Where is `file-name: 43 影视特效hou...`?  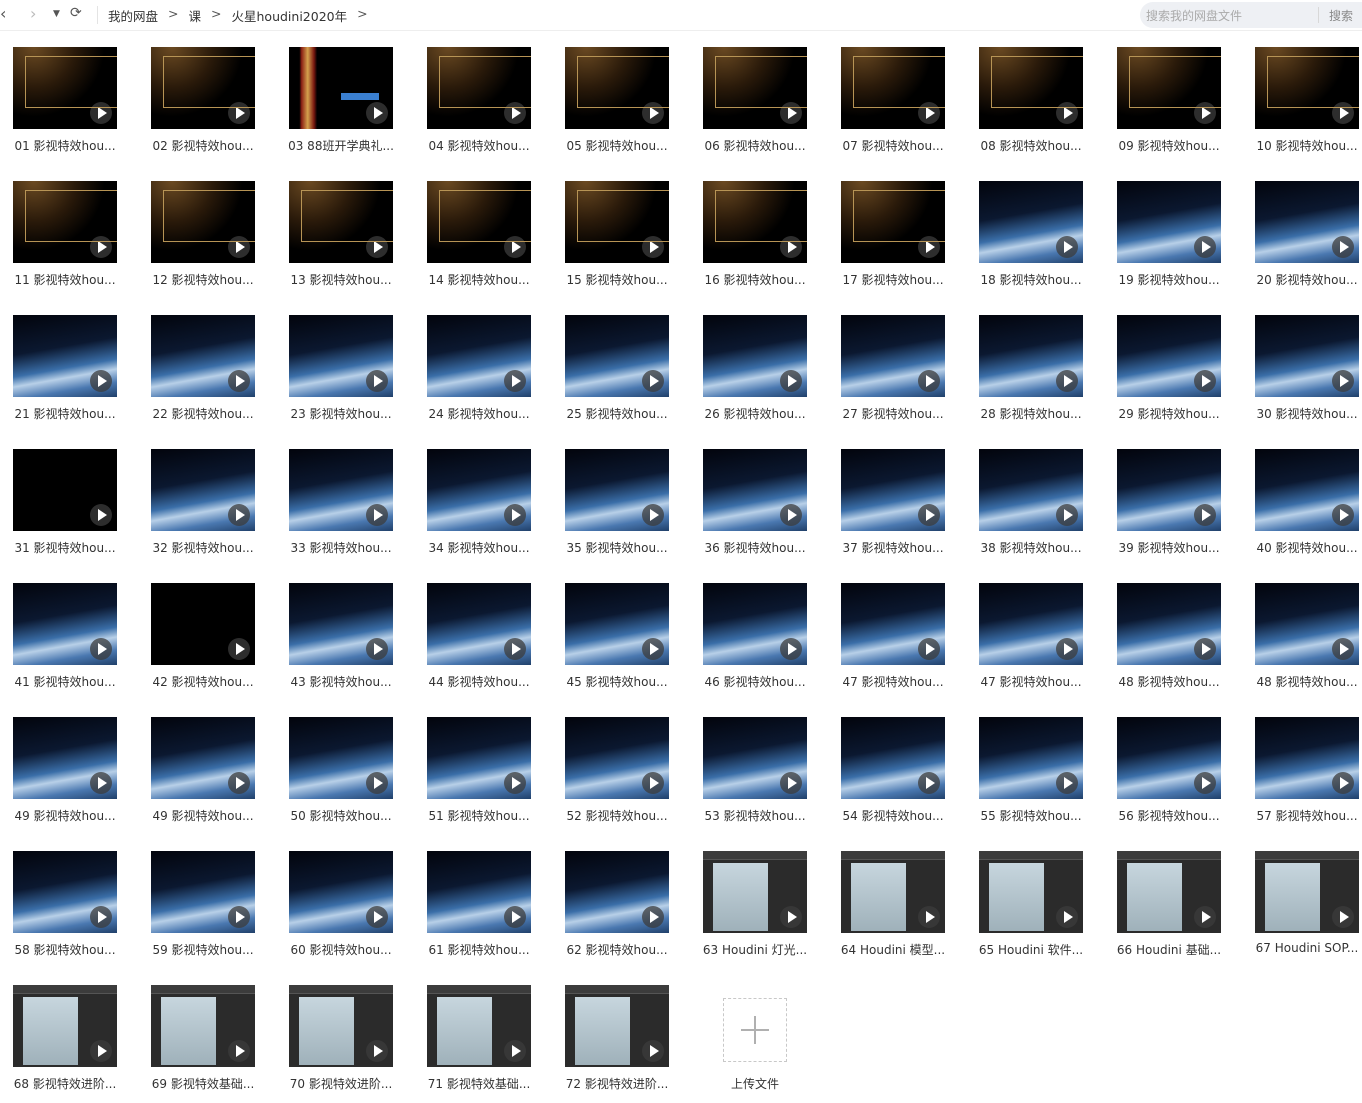
file-name: 43 影视特效hou... is located at coordinates (341, 681).